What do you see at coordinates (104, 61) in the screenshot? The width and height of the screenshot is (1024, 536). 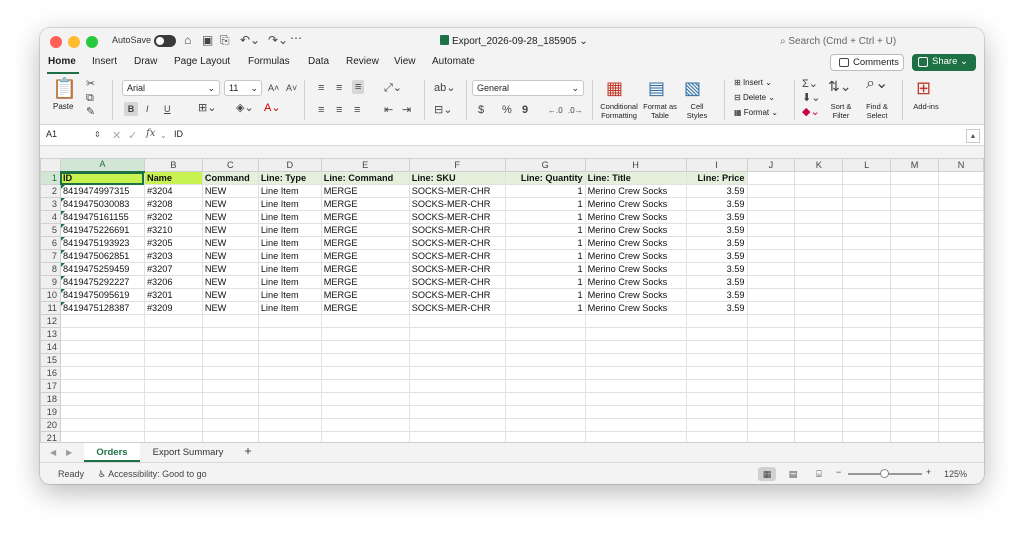 I see `tab-insert: Insert` at bounding box center [104, 61].